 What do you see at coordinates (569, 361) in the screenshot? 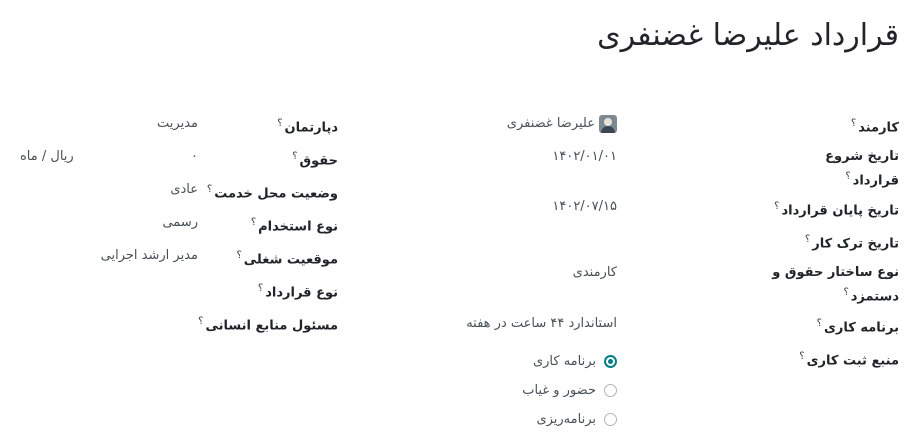
I see `radio-option-work-schedule: برنامه کاری` at bounding box center [569, 361].